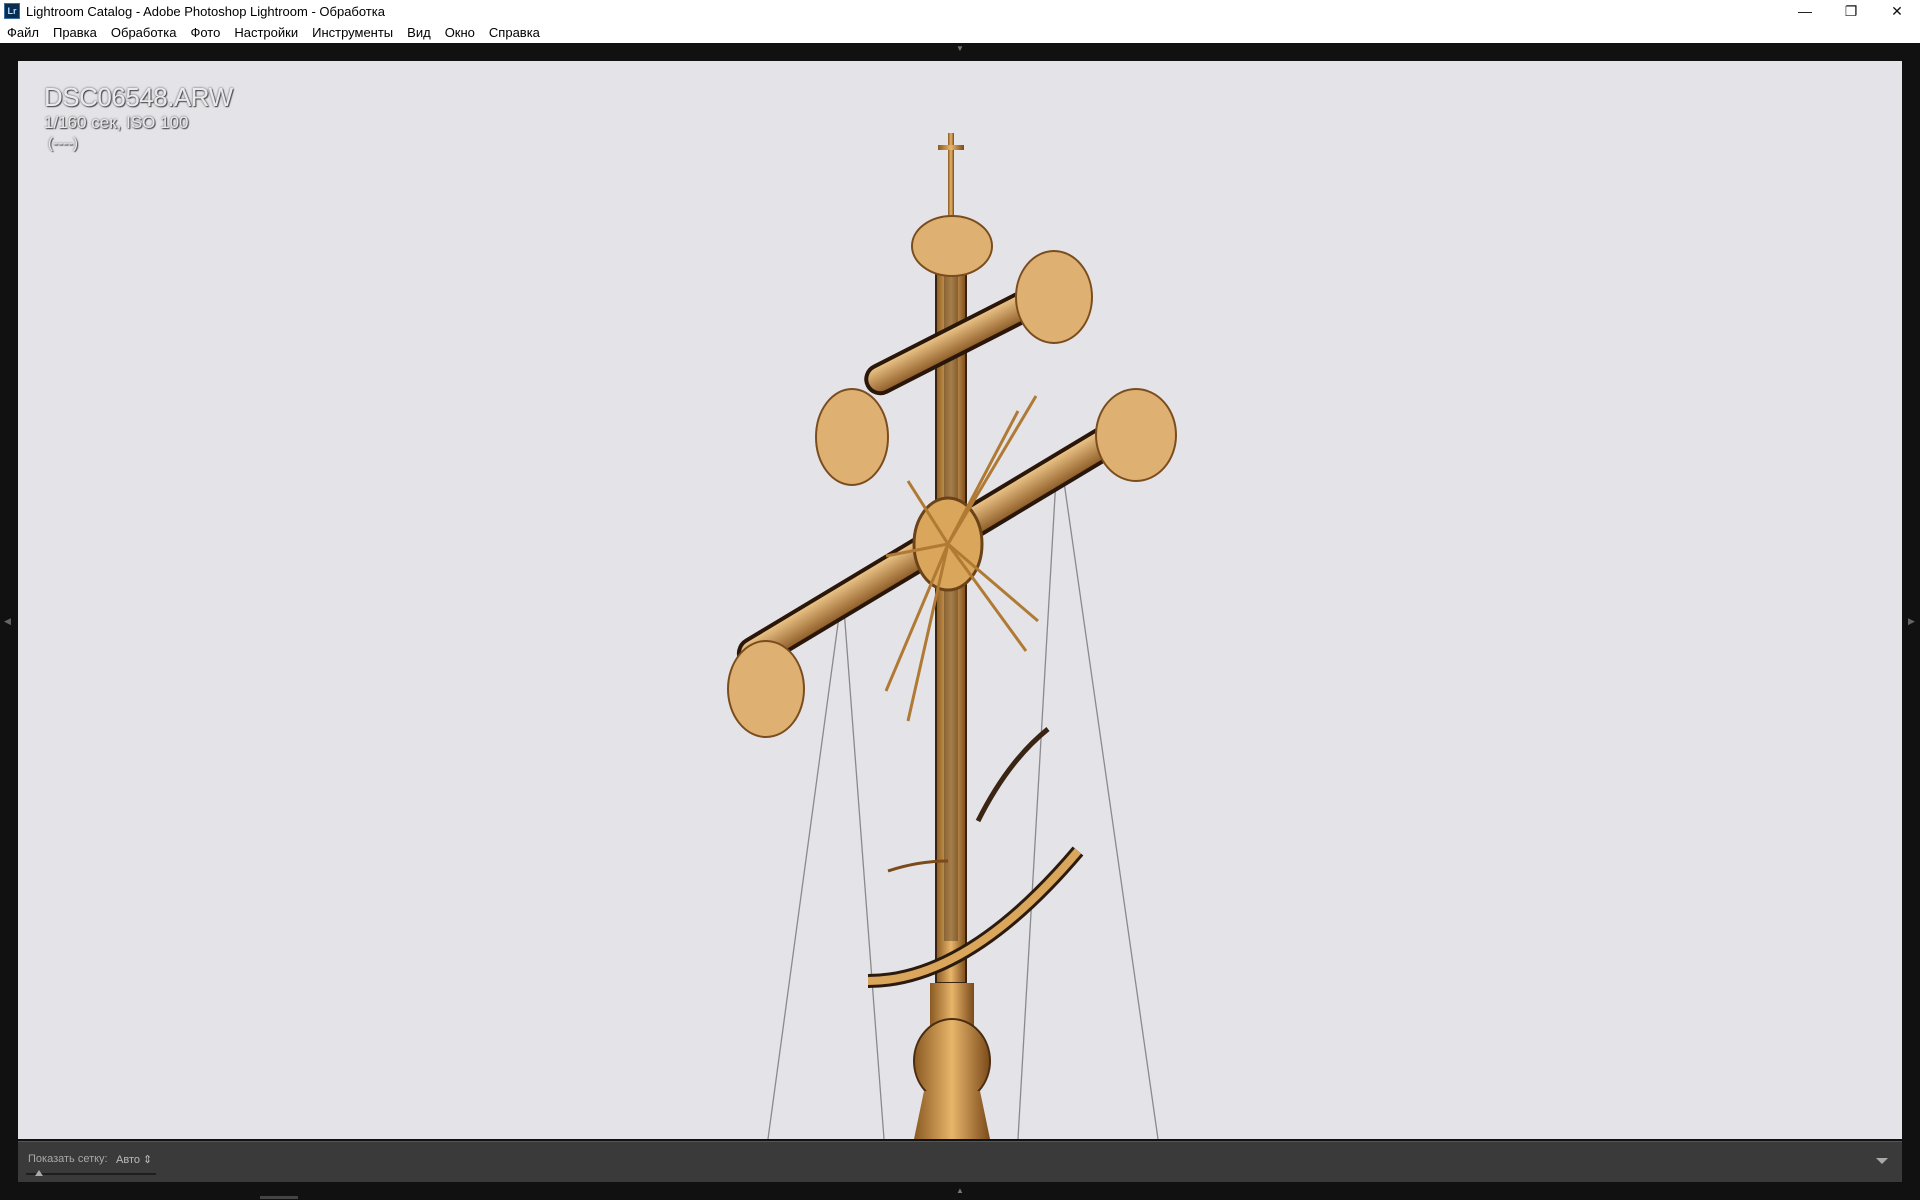 Image resolution: width=1920 pixels, height=1200 pixels. Describe the element at coordinates (1912, 622) in the screenshot. I see `right-panel-toggle-icon: ▶` at that location.